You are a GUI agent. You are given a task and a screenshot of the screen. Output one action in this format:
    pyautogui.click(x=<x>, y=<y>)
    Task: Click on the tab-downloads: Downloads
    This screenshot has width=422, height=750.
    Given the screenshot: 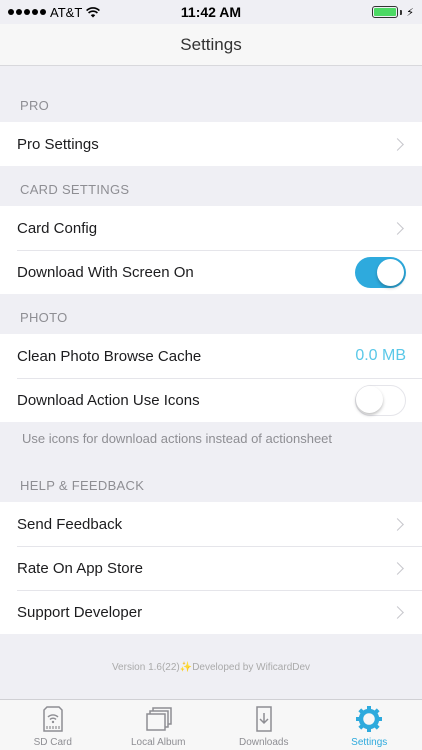 What is the action you would take?
    pyautogui.click(x=263, y=725)
    